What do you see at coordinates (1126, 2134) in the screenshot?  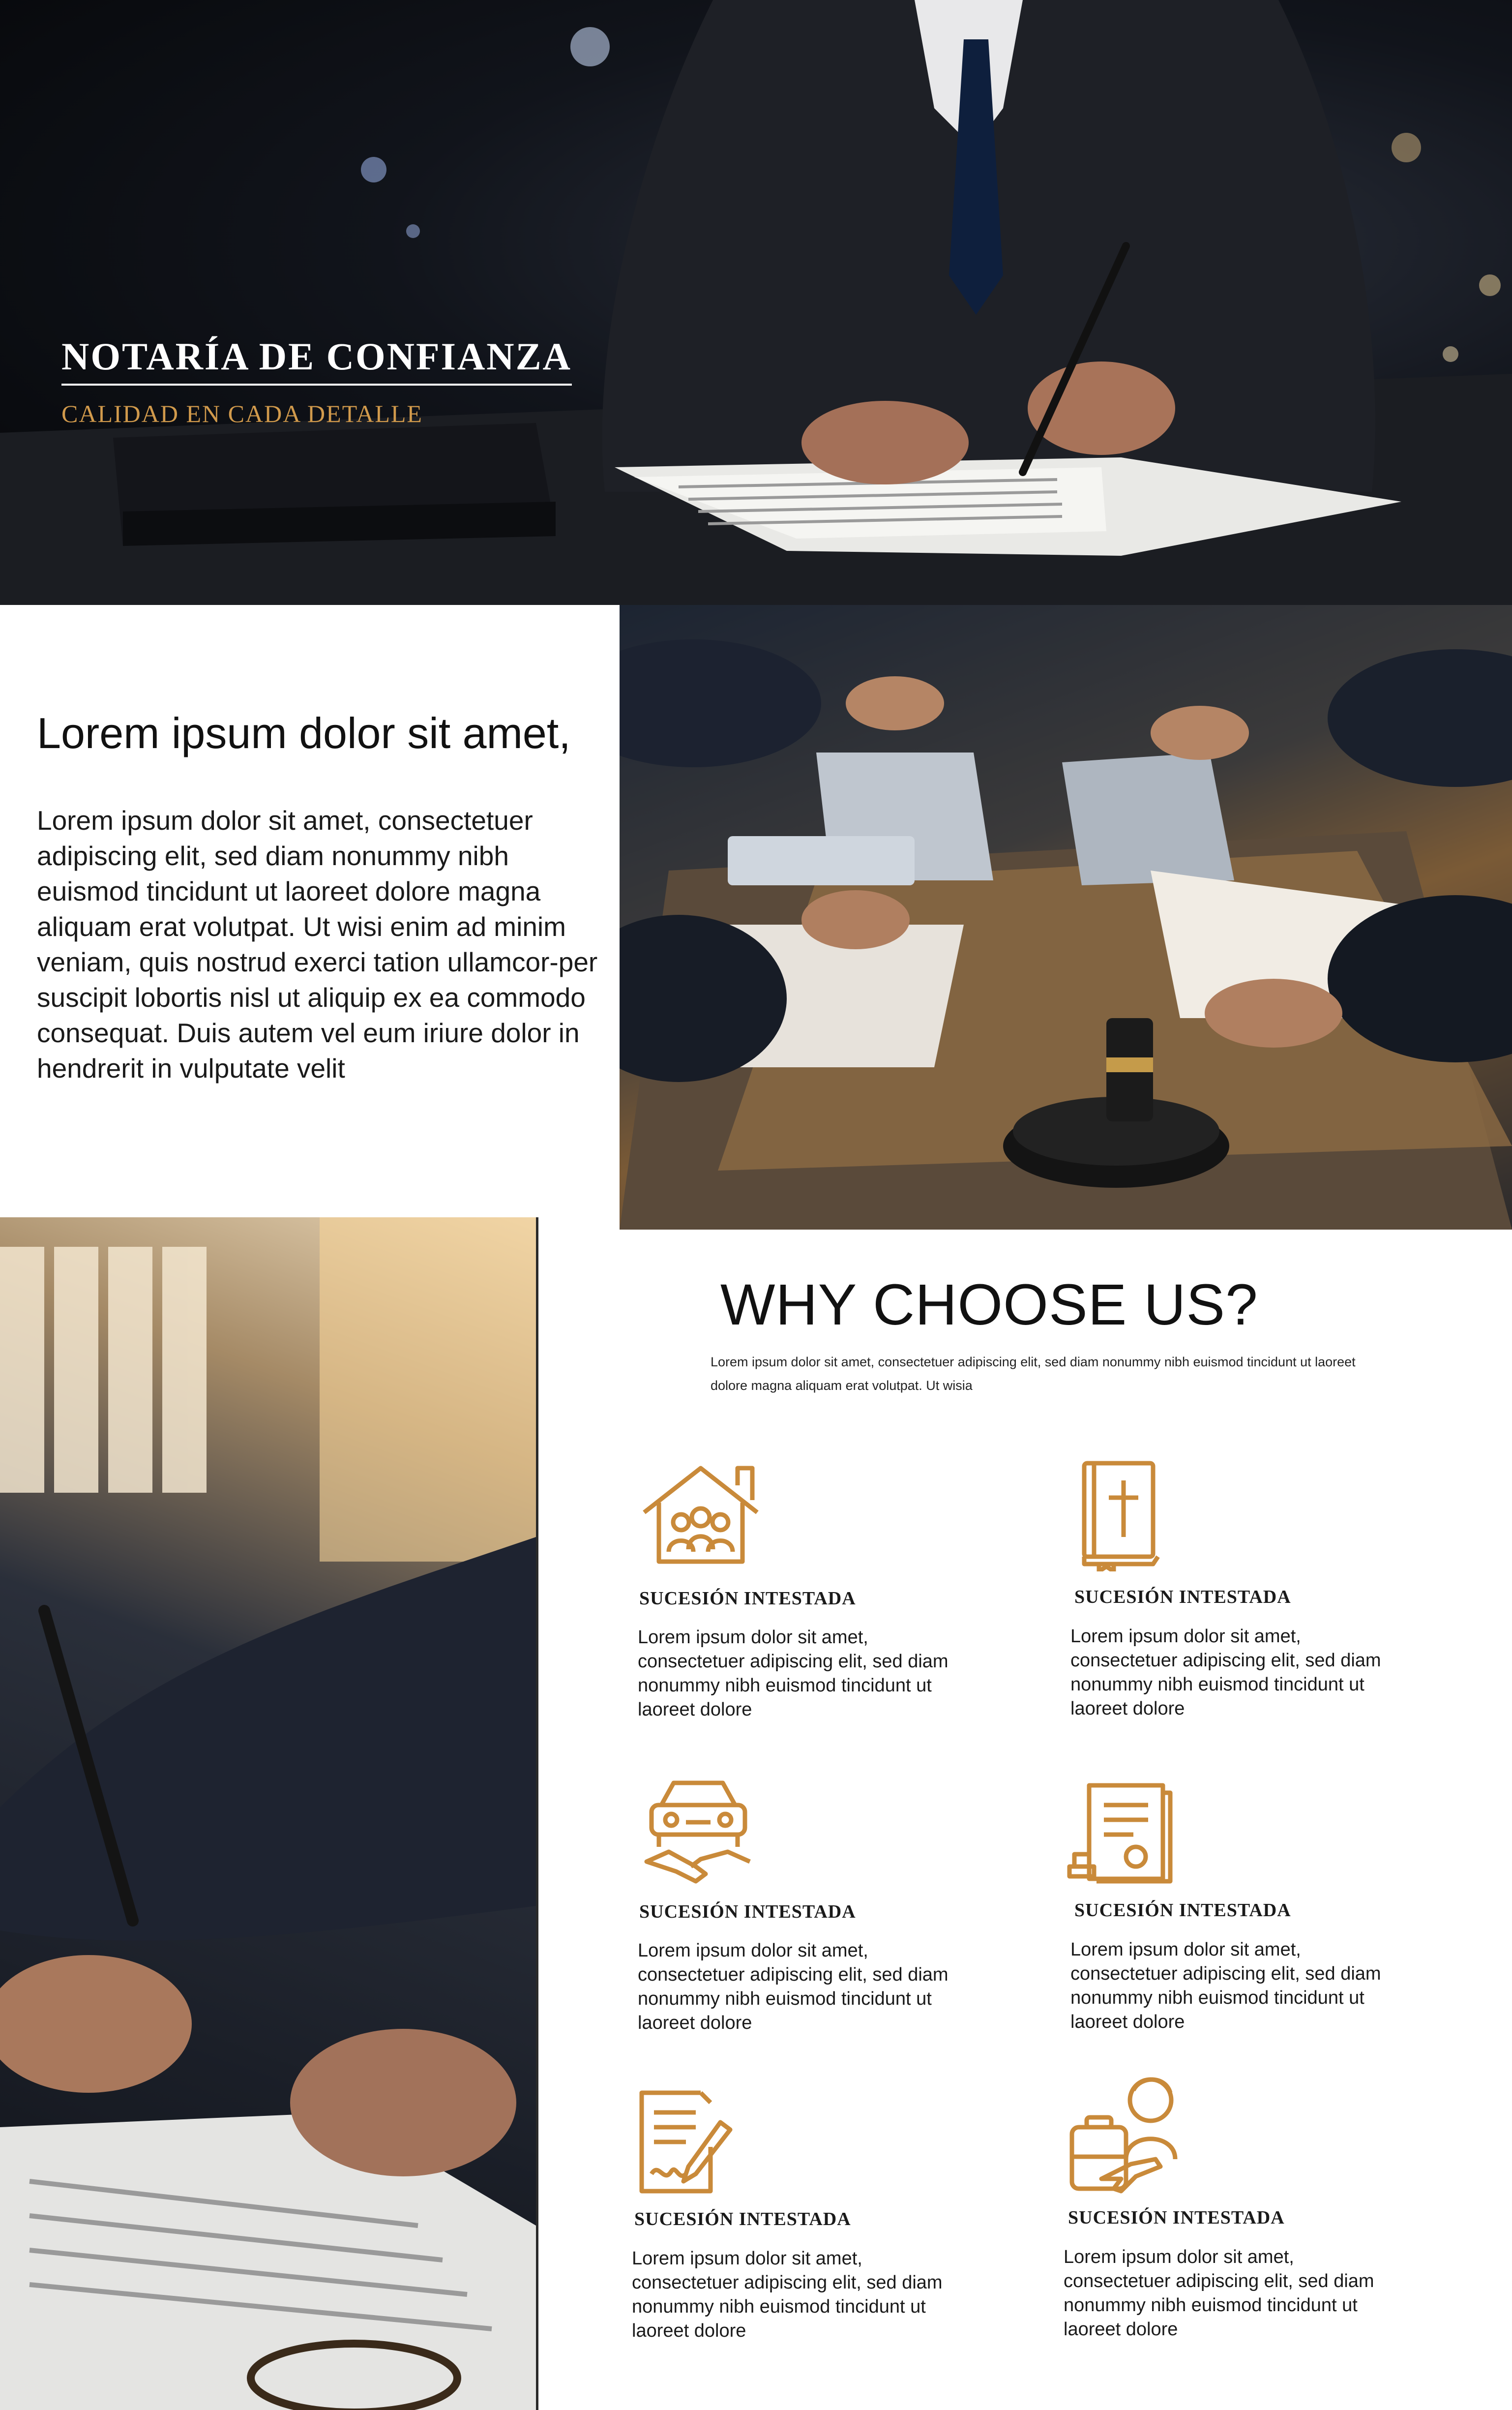 I see `child-travel-icon` at bounding box center [1126, 2134].